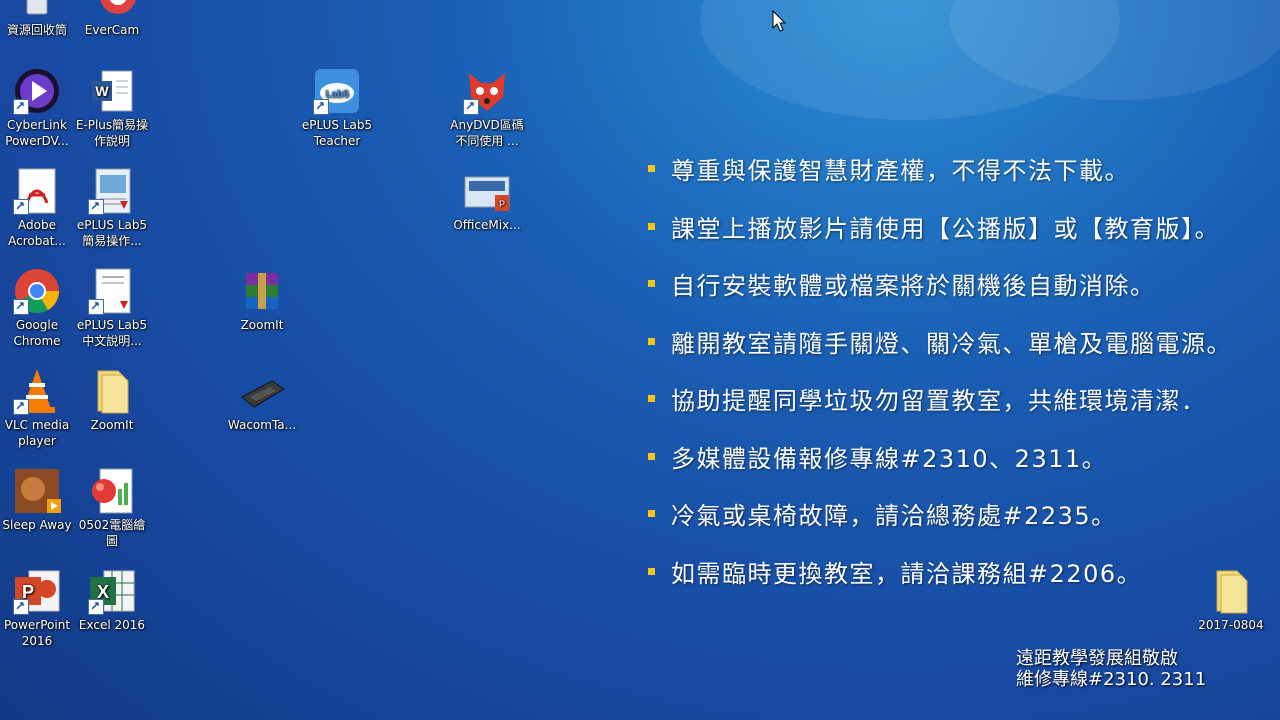 Image resolution: width=1280 pixels, height=720 pixels. I want to click on mouse-cursor-icon, so click(779, 22).